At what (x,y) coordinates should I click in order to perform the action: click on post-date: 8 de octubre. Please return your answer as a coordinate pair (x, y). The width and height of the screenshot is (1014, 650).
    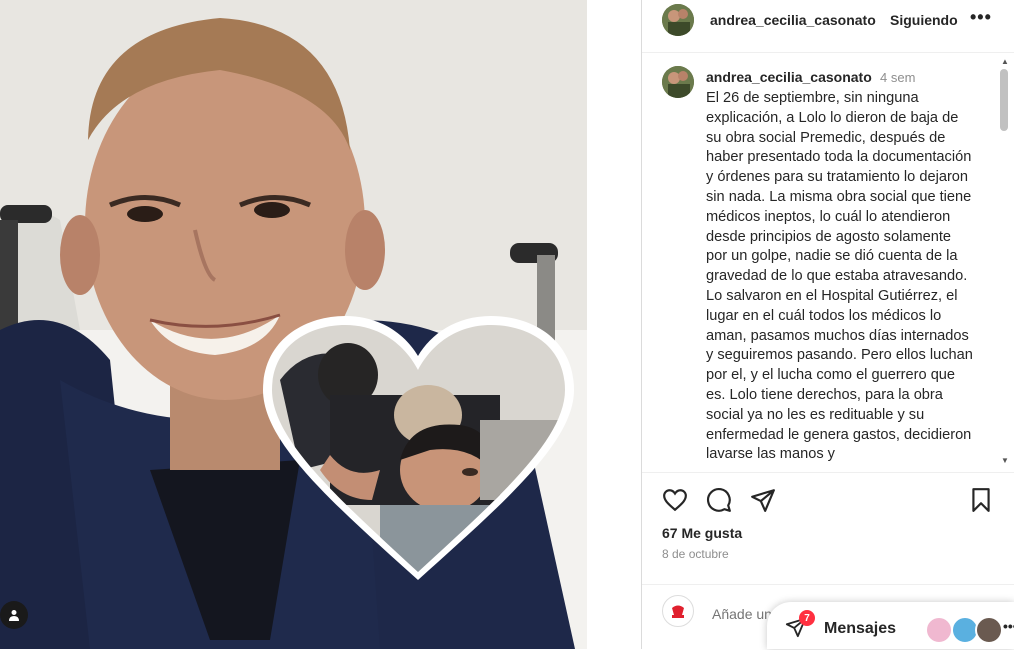
    Looking at the image, I should click on (695, 554).